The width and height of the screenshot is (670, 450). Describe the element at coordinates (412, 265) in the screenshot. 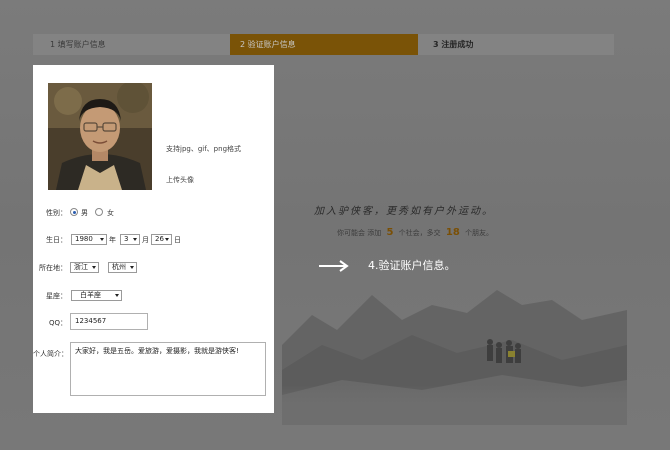

I see `annotation-text: 4.验证账户信息。` at that location.